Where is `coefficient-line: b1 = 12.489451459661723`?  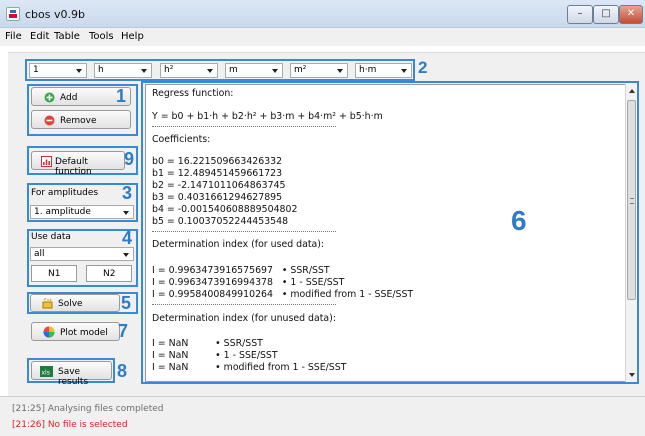
coefficient-line: b1 = 12.489451459661723 is located at coordinates (217, 173).